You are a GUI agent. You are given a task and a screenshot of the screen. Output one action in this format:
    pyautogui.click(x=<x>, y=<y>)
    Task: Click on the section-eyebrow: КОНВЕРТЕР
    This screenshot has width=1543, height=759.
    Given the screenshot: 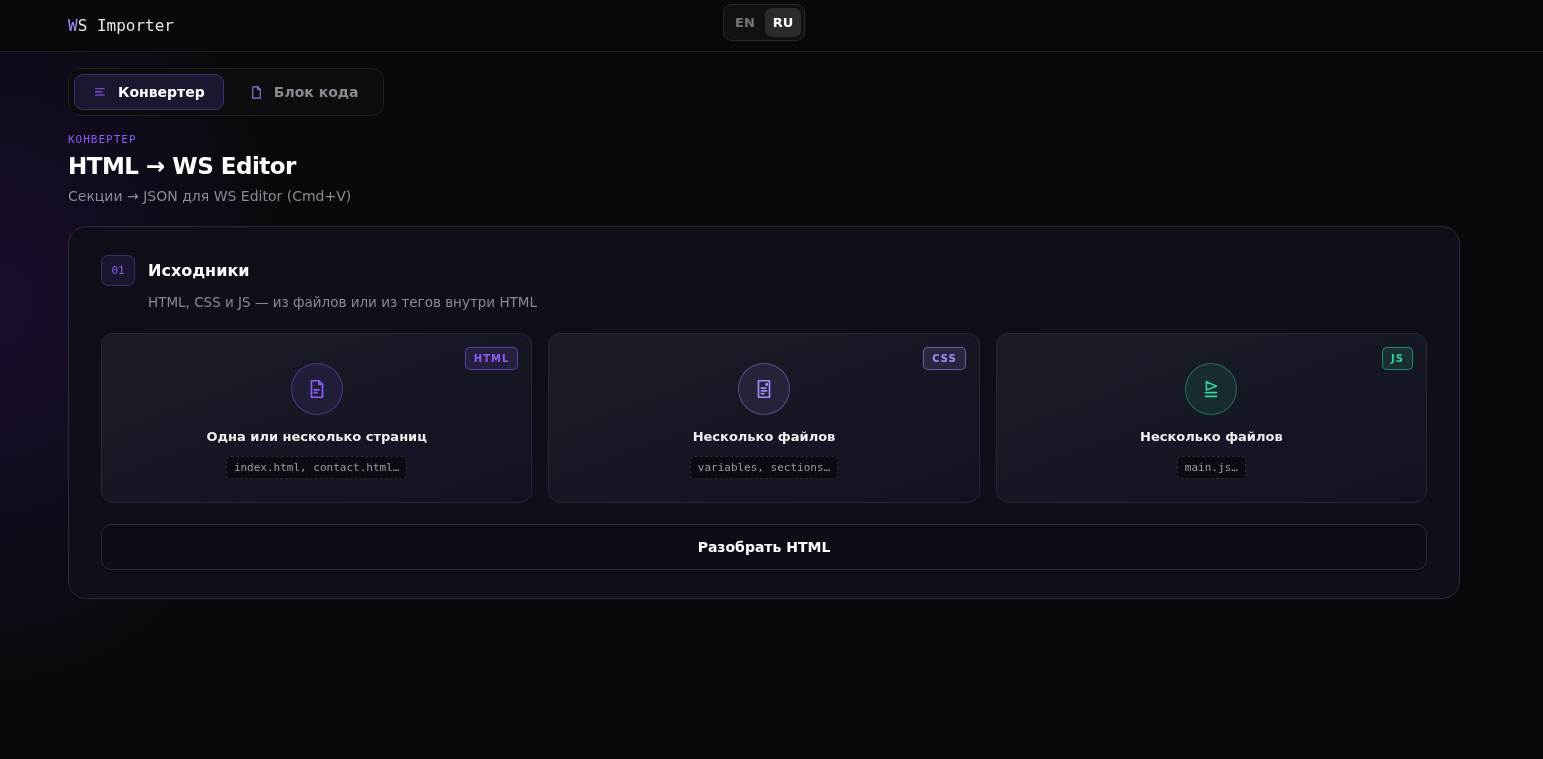 What is the action you would take?
    pyautogui.click(x=103, y=139)
    